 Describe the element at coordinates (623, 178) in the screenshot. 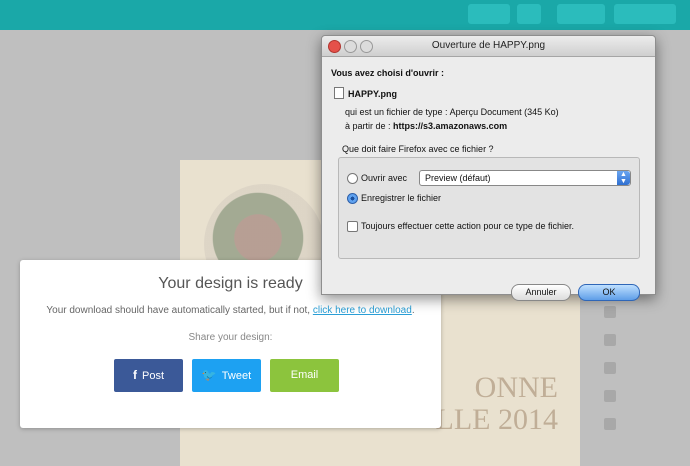

I see `select-arrows-icon: ▲ ▼` at that location.